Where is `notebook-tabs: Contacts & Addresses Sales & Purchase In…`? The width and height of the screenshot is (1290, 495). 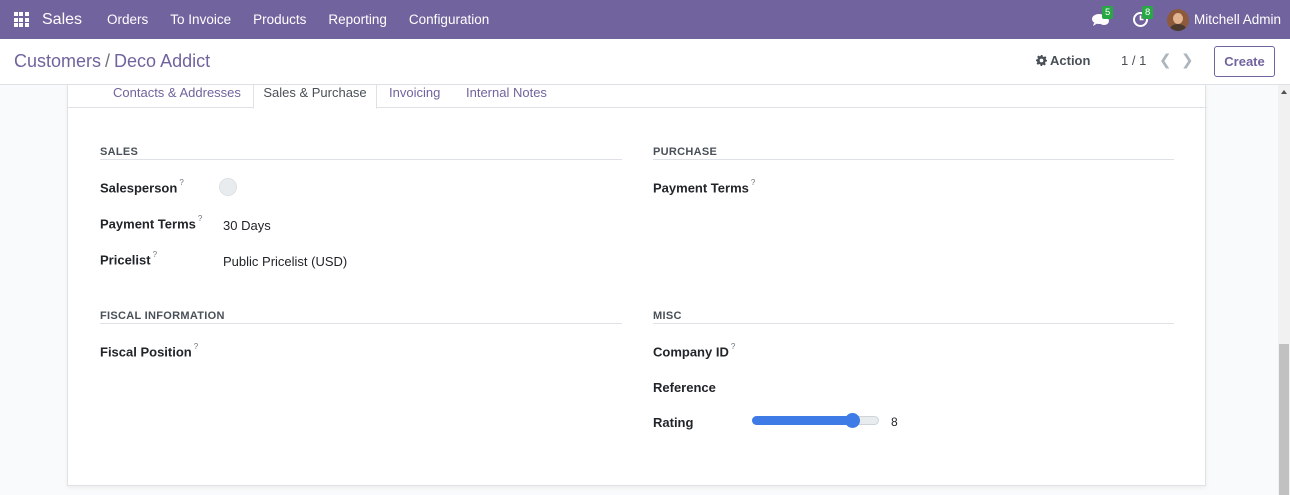 notebook-tabs: Contacts & Addresses Sales & Purchase In… is located at coordinates (637, 97).